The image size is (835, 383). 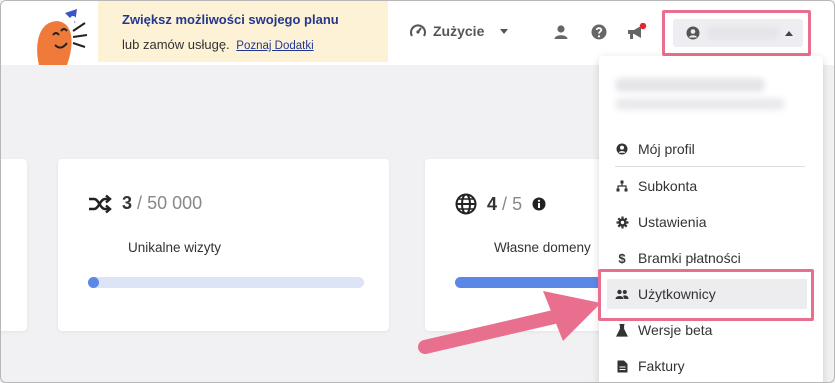 What do you see at coordinates (710, 166) in the screenshot?
I see `menu-divider` at bounding box center [710, 166].